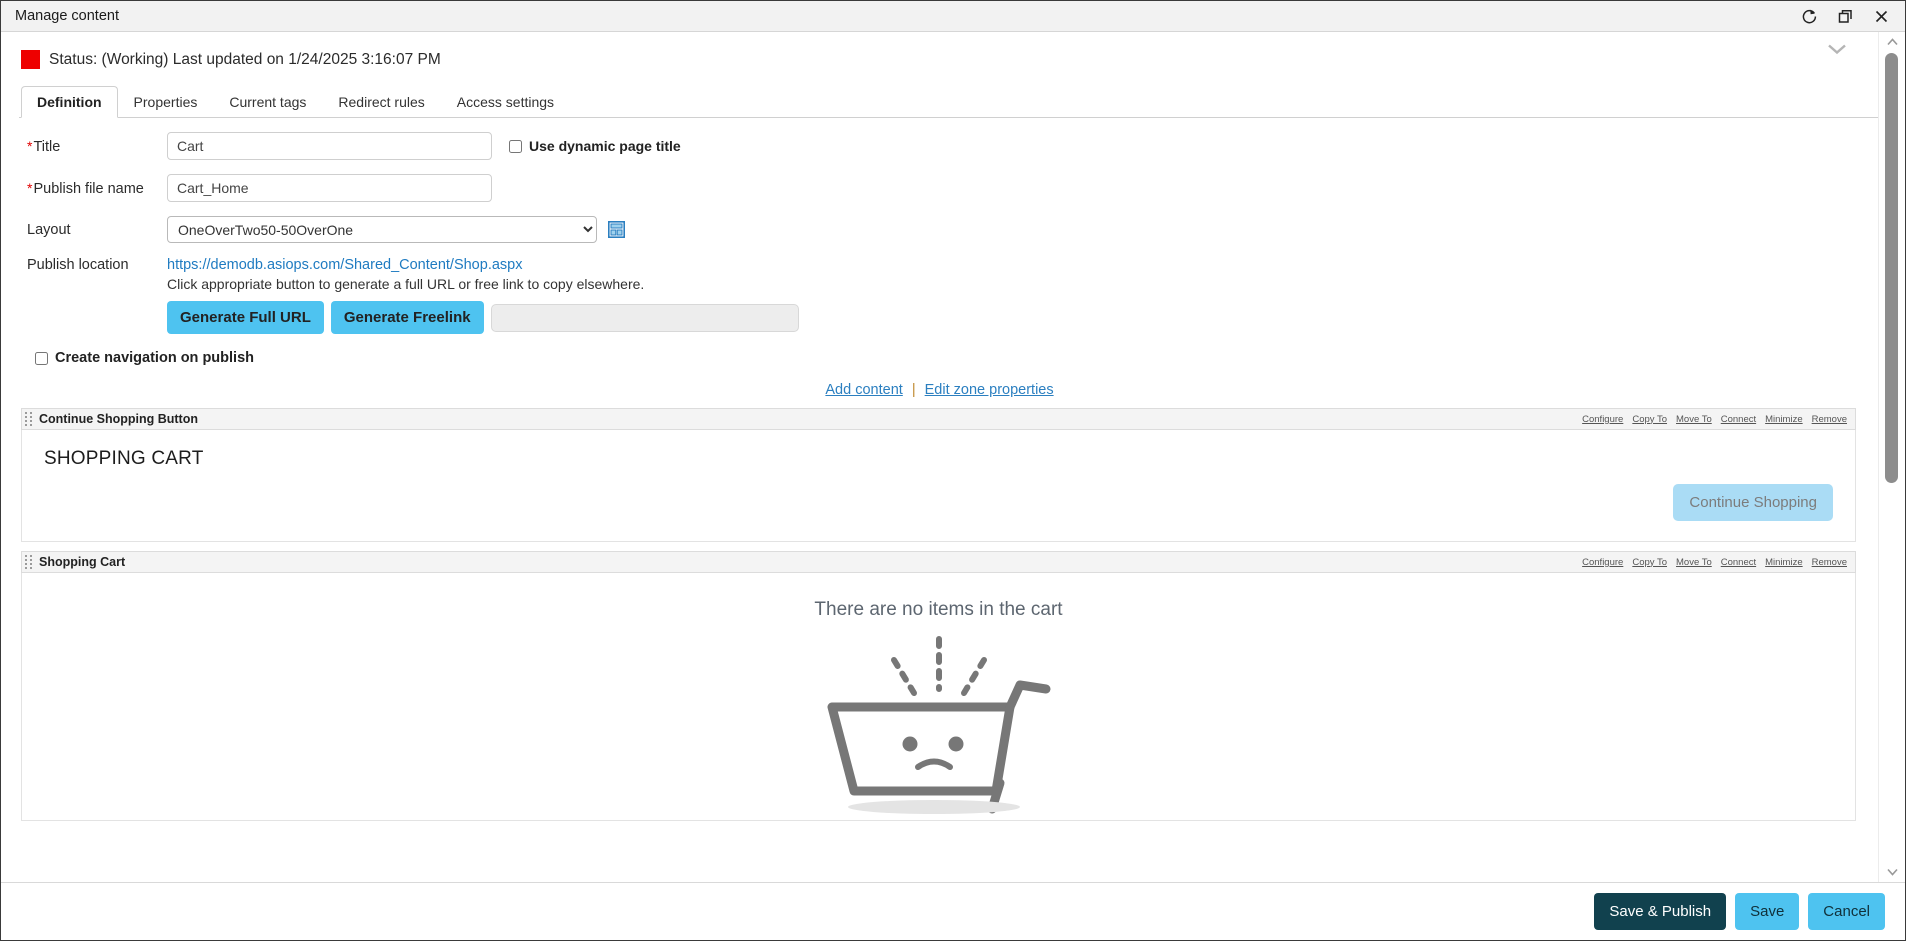 This screenshot has width=1906, height=941. Describe the element at coordinates (30, 59) in the screenshot. I see `status-flag-icon` at that location.